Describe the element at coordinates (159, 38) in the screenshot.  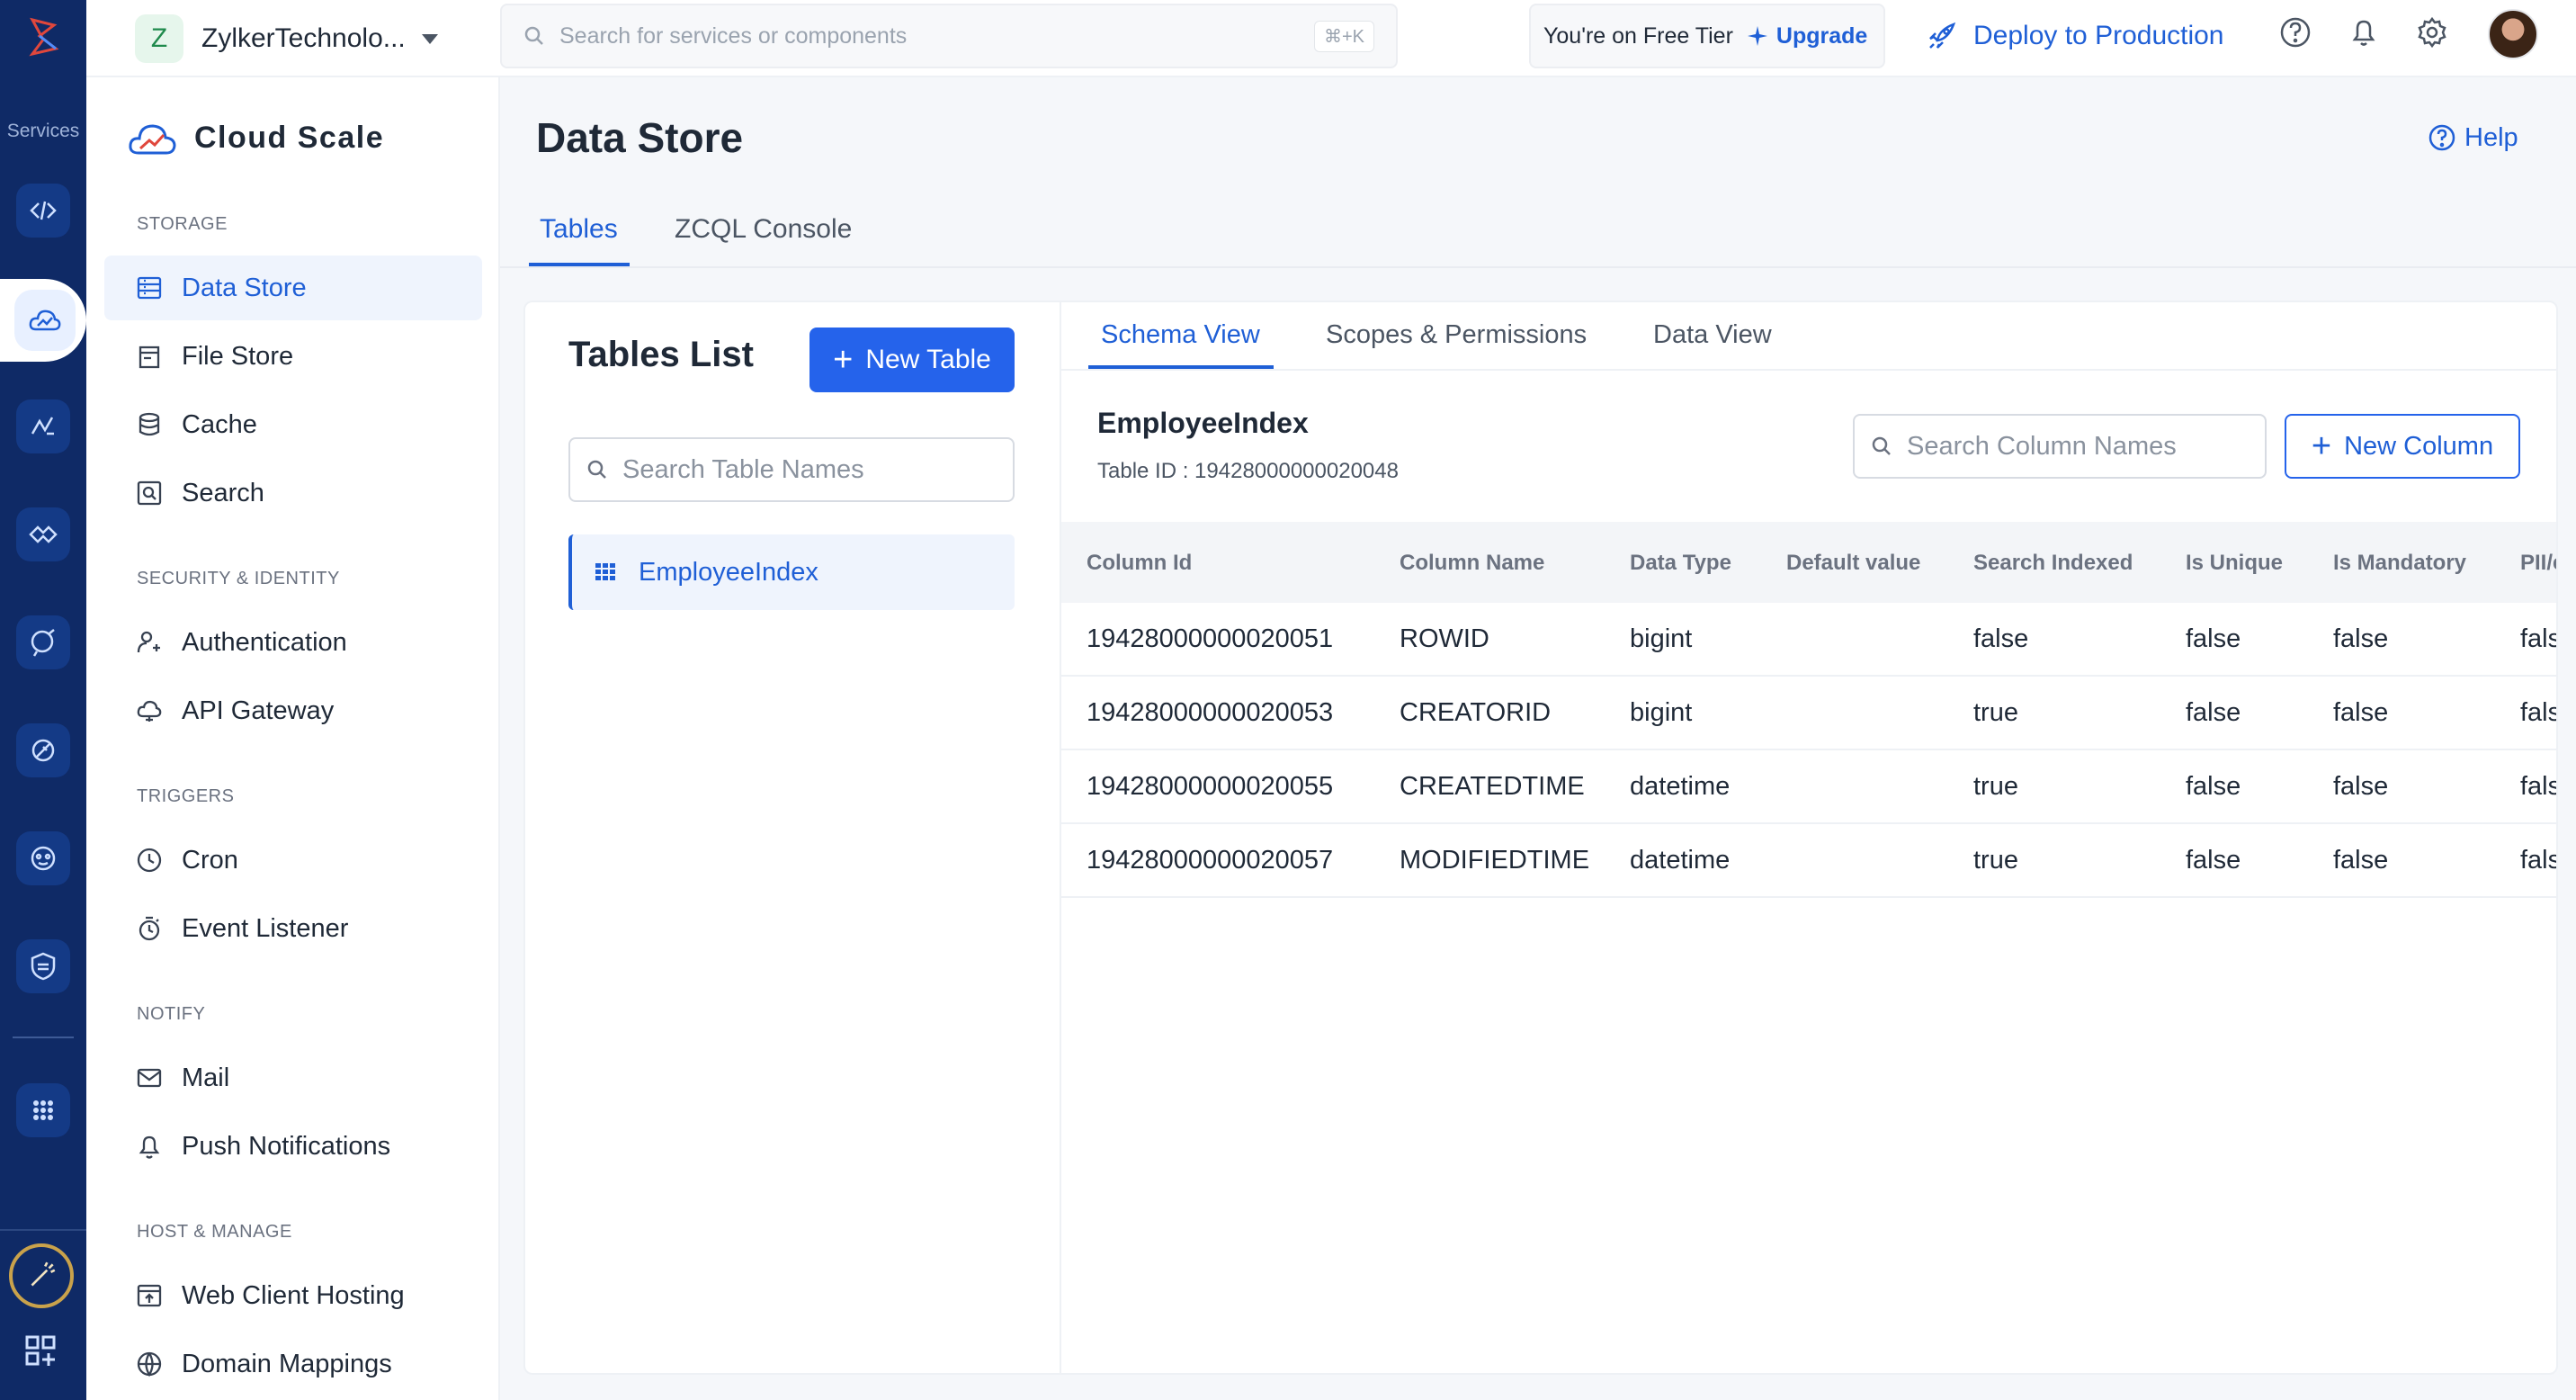
I see `org-avatar: Z` at that location.